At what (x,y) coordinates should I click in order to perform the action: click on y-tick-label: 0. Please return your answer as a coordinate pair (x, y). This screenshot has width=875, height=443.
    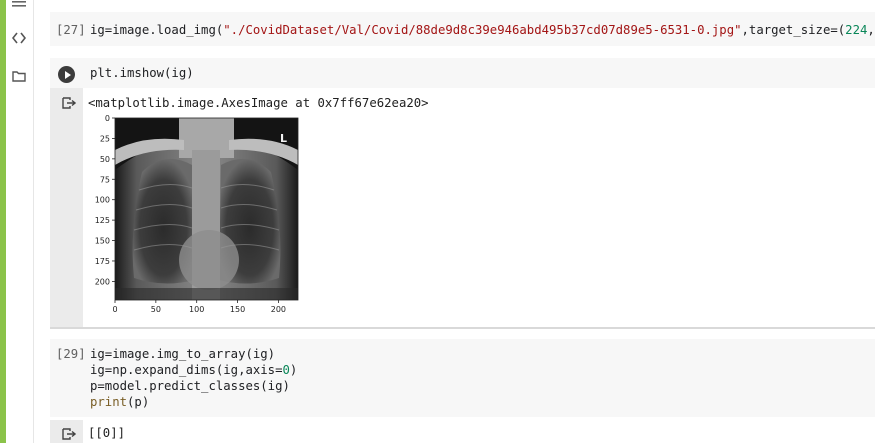
    Looking at the image, I should click on (107, 118).